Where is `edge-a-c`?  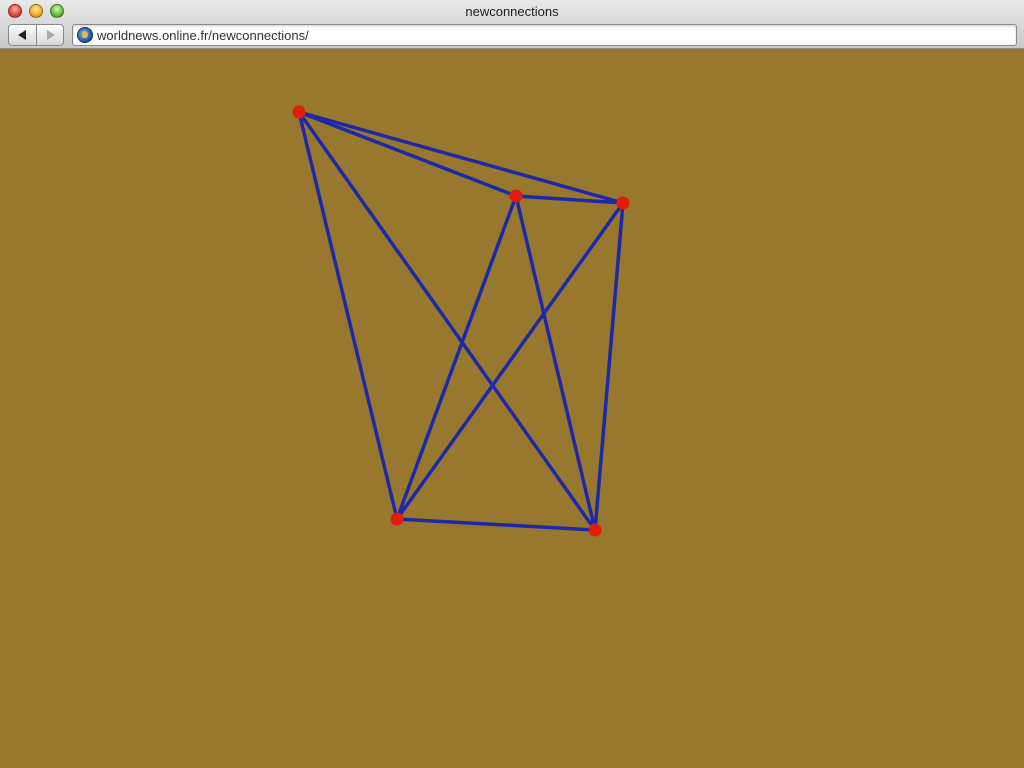
edge-a-c is located at coordinates (461, 157).